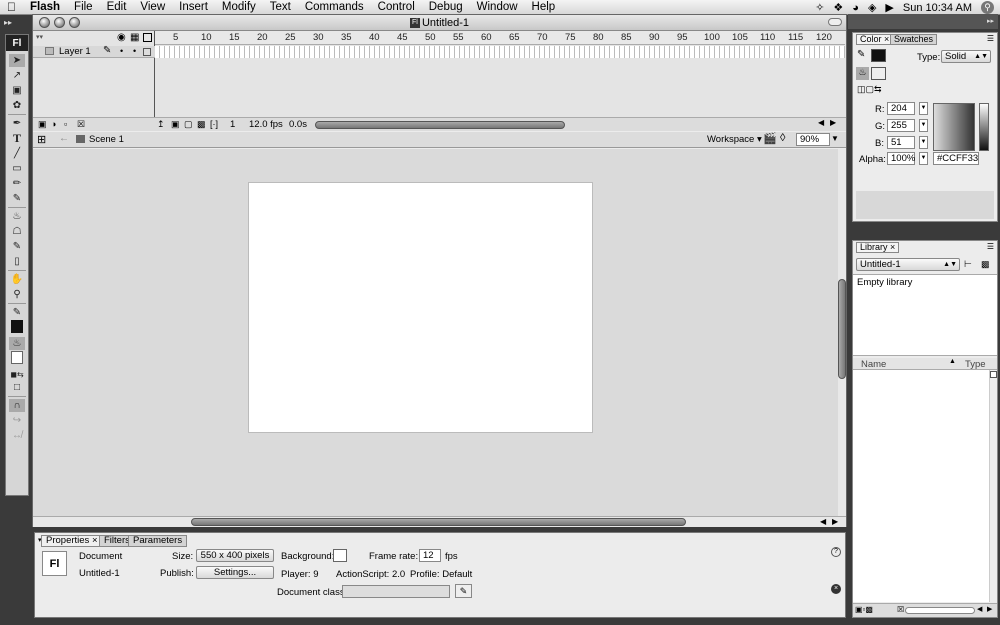 This screenshot has height=625, width=1000. Describe the element at coordinates (985, 264) in the screenshot. I see `new-library-panel-icon: ▩` at that location.